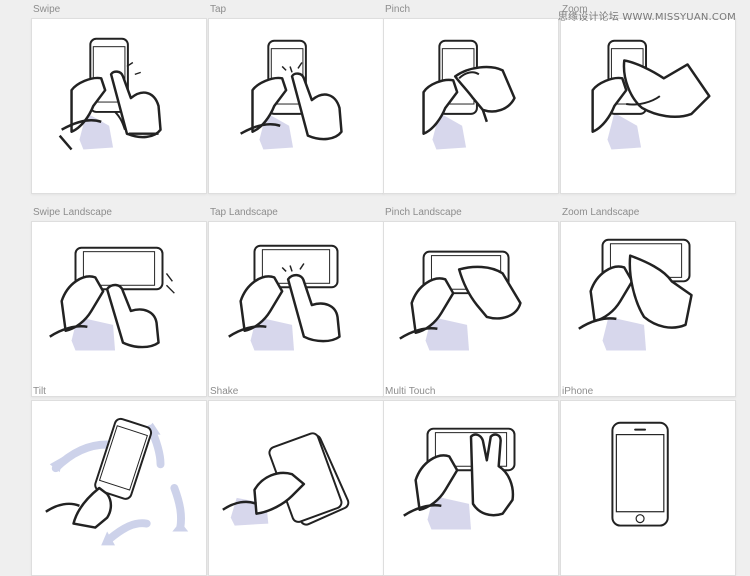 The width and height of the screenshot is (750, 576). Describe the element at coordinates (47, 9) in the screenshot. I see `tile-label: Swipe` at that location.